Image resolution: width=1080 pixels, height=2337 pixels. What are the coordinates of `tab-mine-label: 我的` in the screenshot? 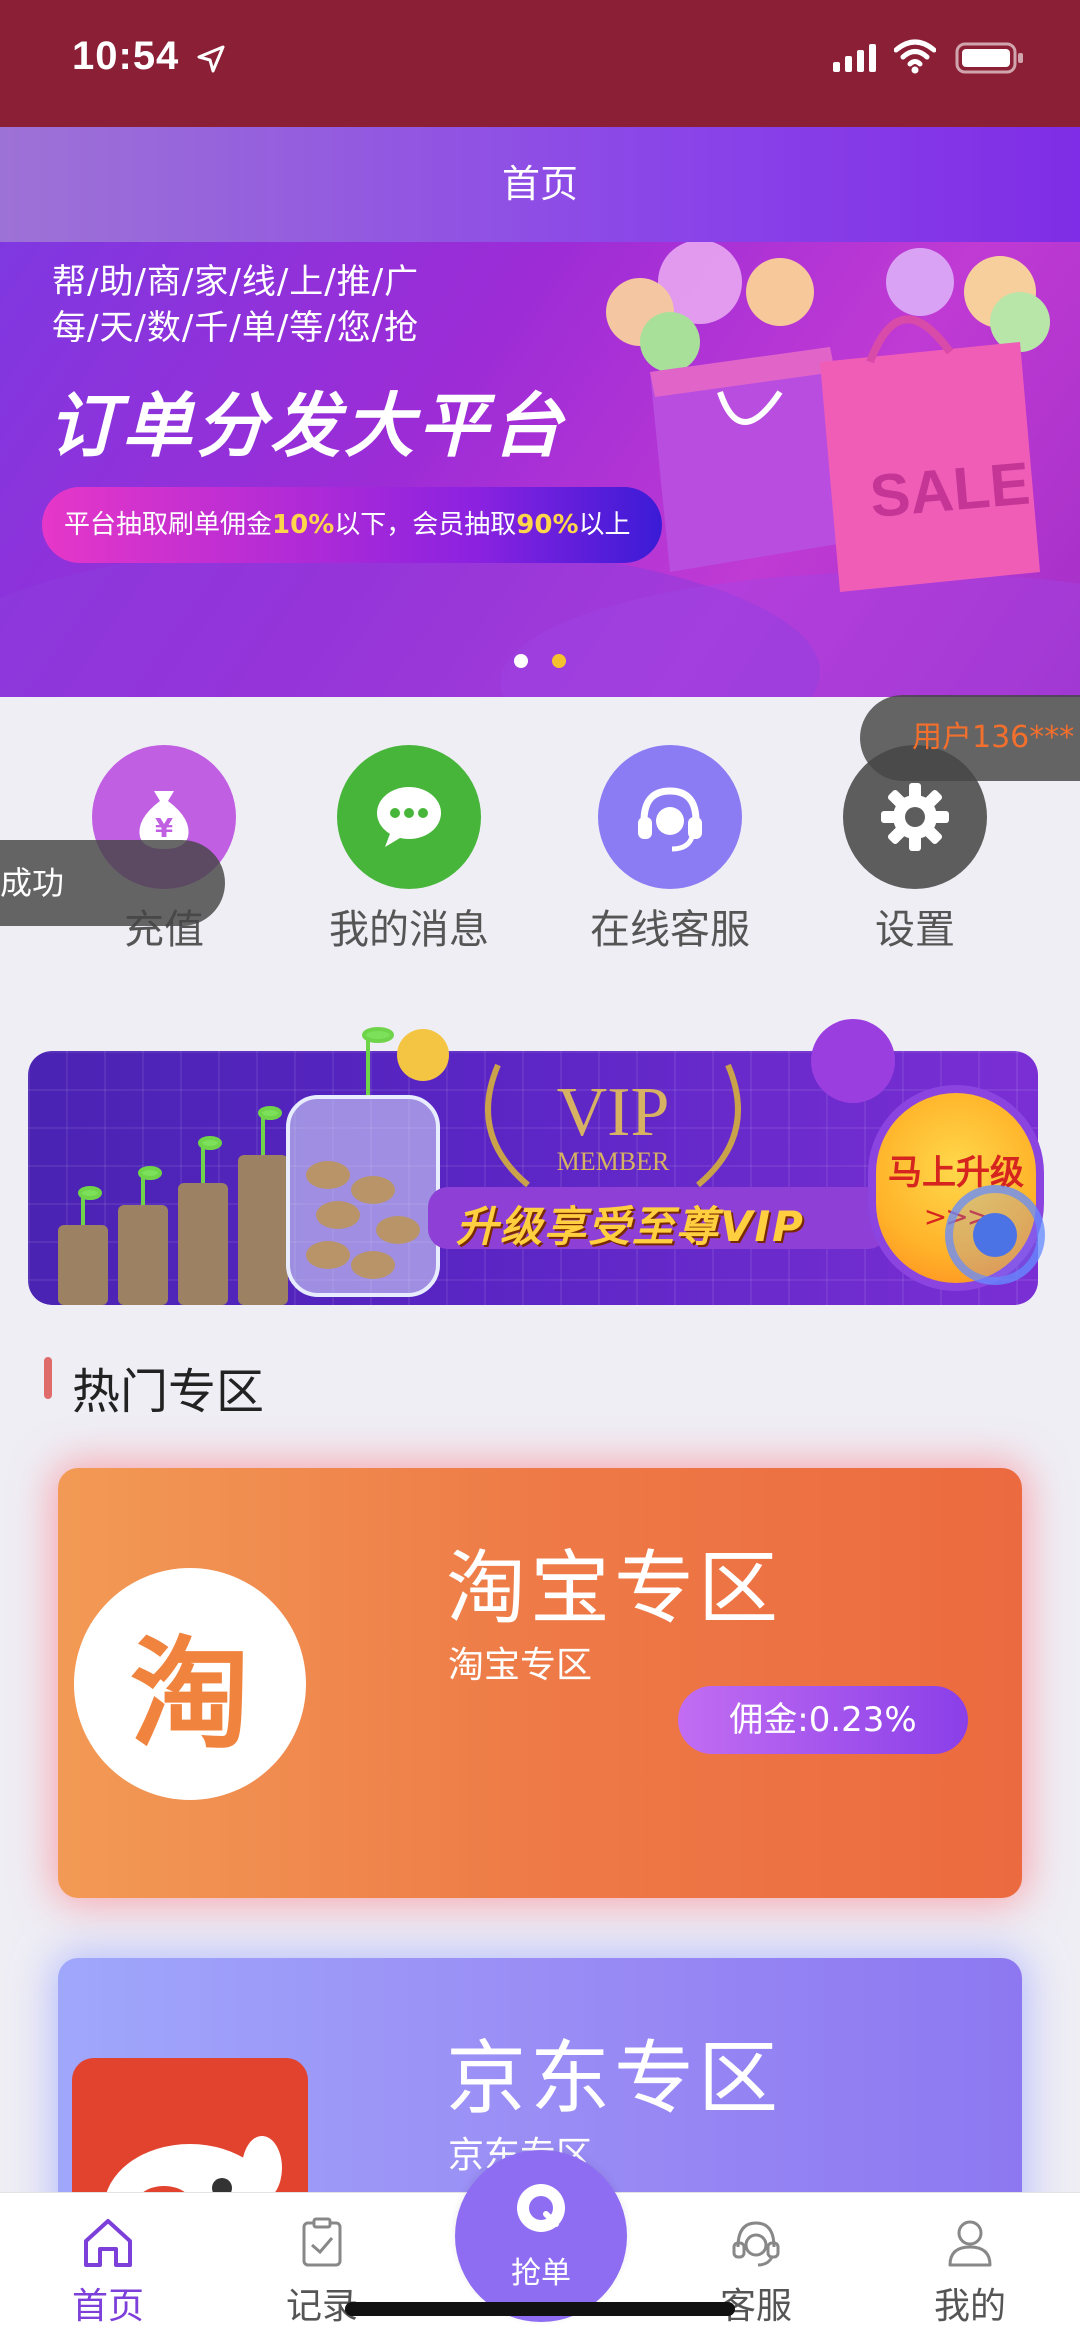 It's located at (969, 2306).